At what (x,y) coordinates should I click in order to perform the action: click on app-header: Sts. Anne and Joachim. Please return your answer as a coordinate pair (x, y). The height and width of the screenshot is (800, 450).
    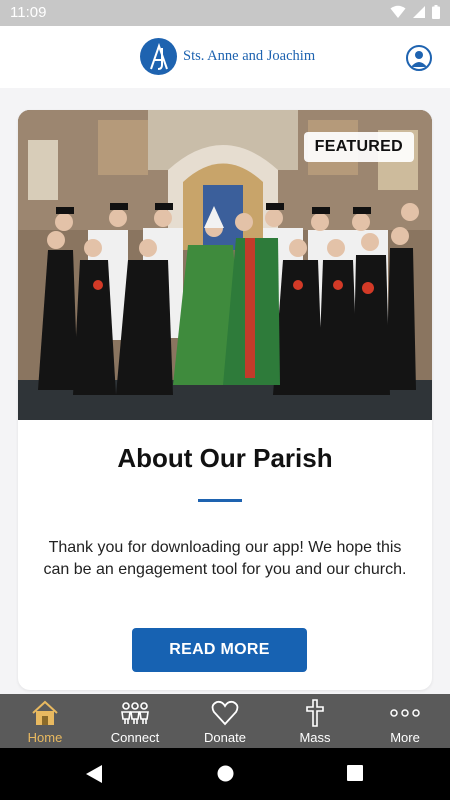
    Looking at the image, I should click on (225, 57).